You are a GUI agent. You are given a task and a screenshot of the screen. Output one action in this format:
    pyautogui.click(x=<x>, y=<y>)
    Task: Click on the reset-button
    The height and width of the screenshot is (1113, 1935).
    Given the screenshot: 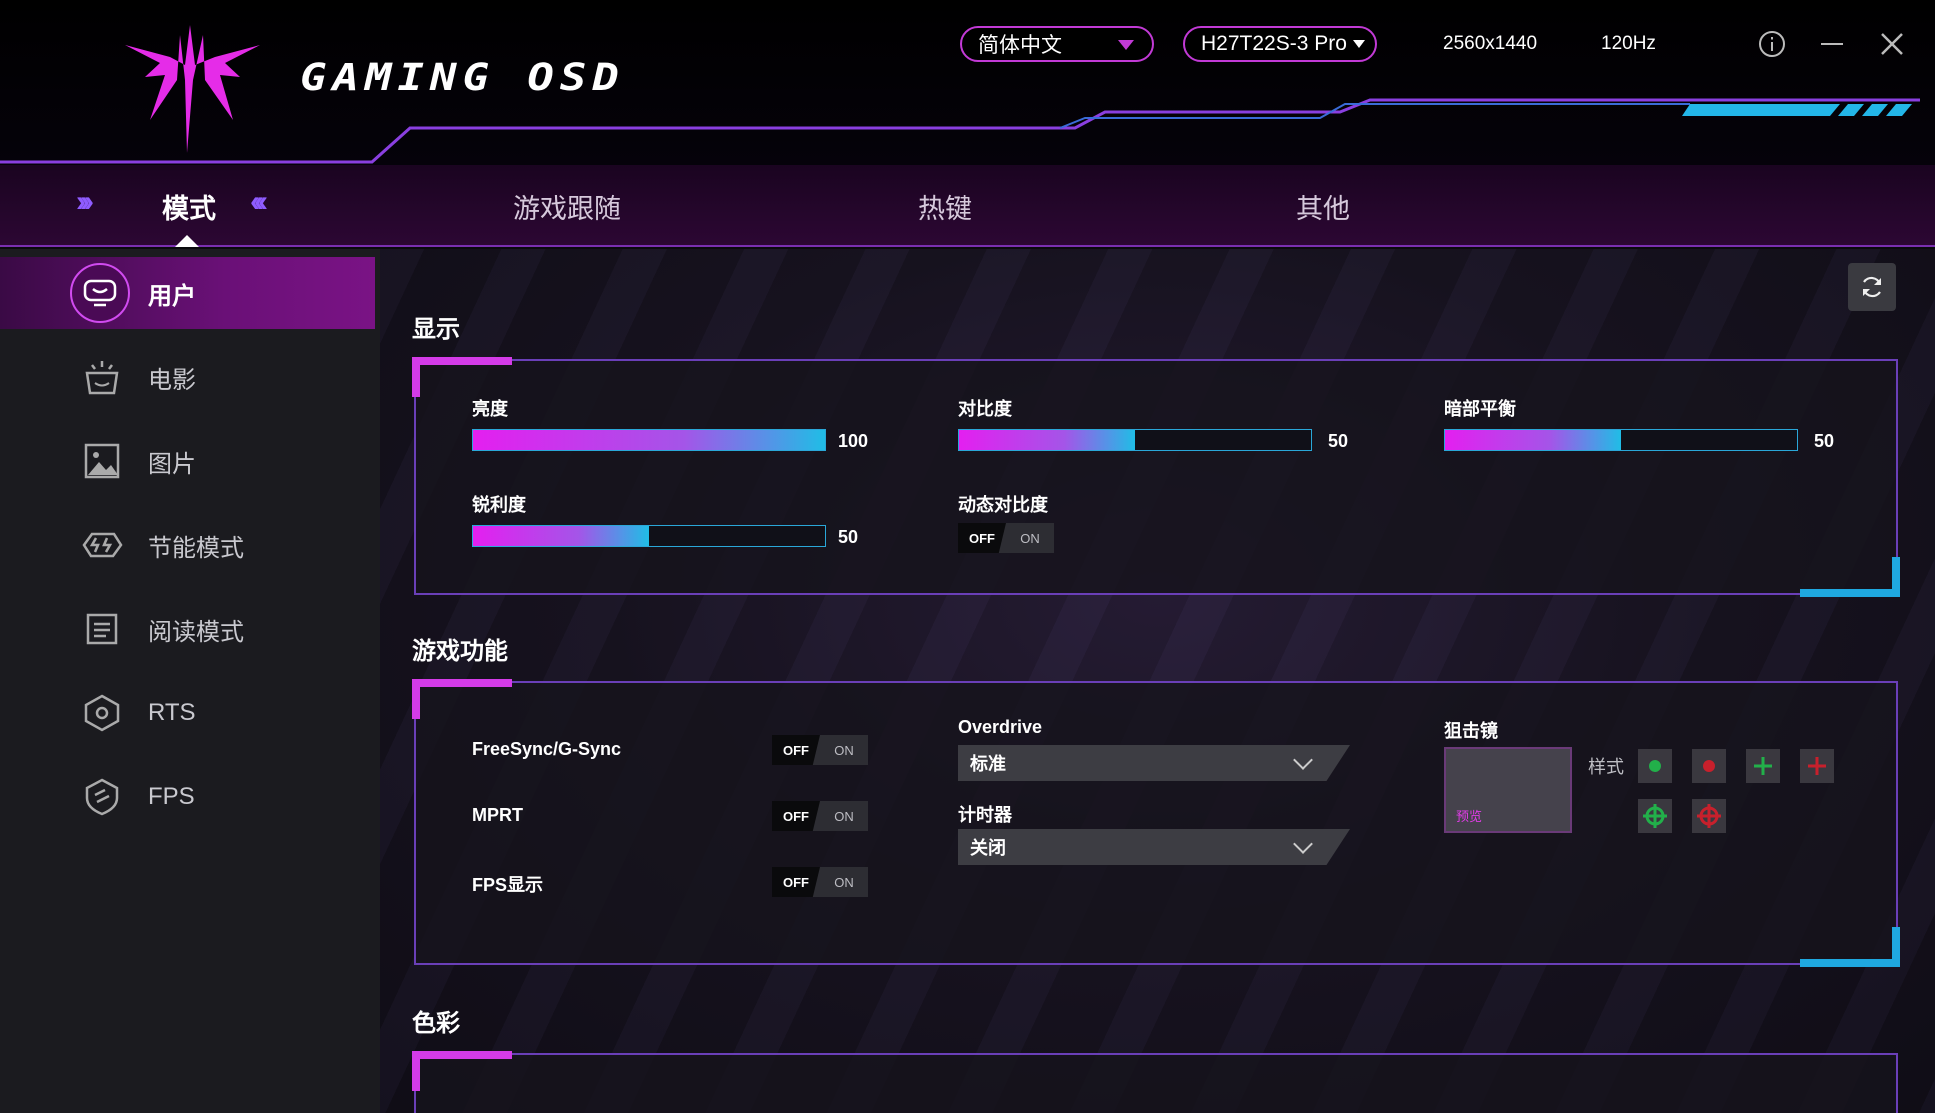 What is the action you would take?
    pyautogui.click(x=1872, y=287)
    